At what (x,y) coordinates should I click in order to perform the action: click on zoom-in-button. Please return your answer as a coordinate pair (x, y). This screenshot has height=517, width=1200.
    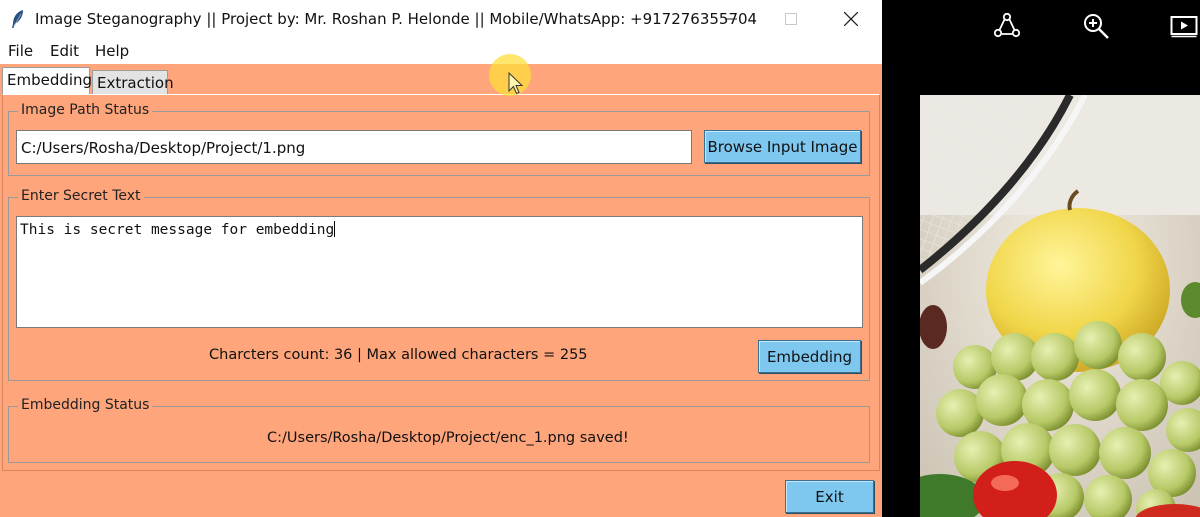
    Looking at the image, I should click on (1096, 26).